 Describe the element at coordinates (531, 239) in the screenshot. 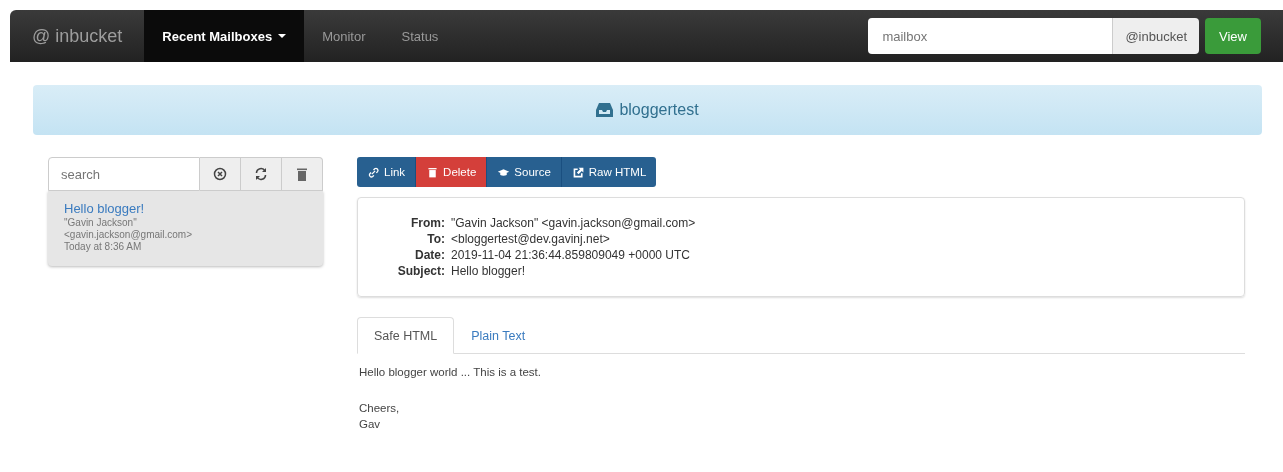

I see `header-value: <bloggertest@dev.gavinj.net>` at that location.